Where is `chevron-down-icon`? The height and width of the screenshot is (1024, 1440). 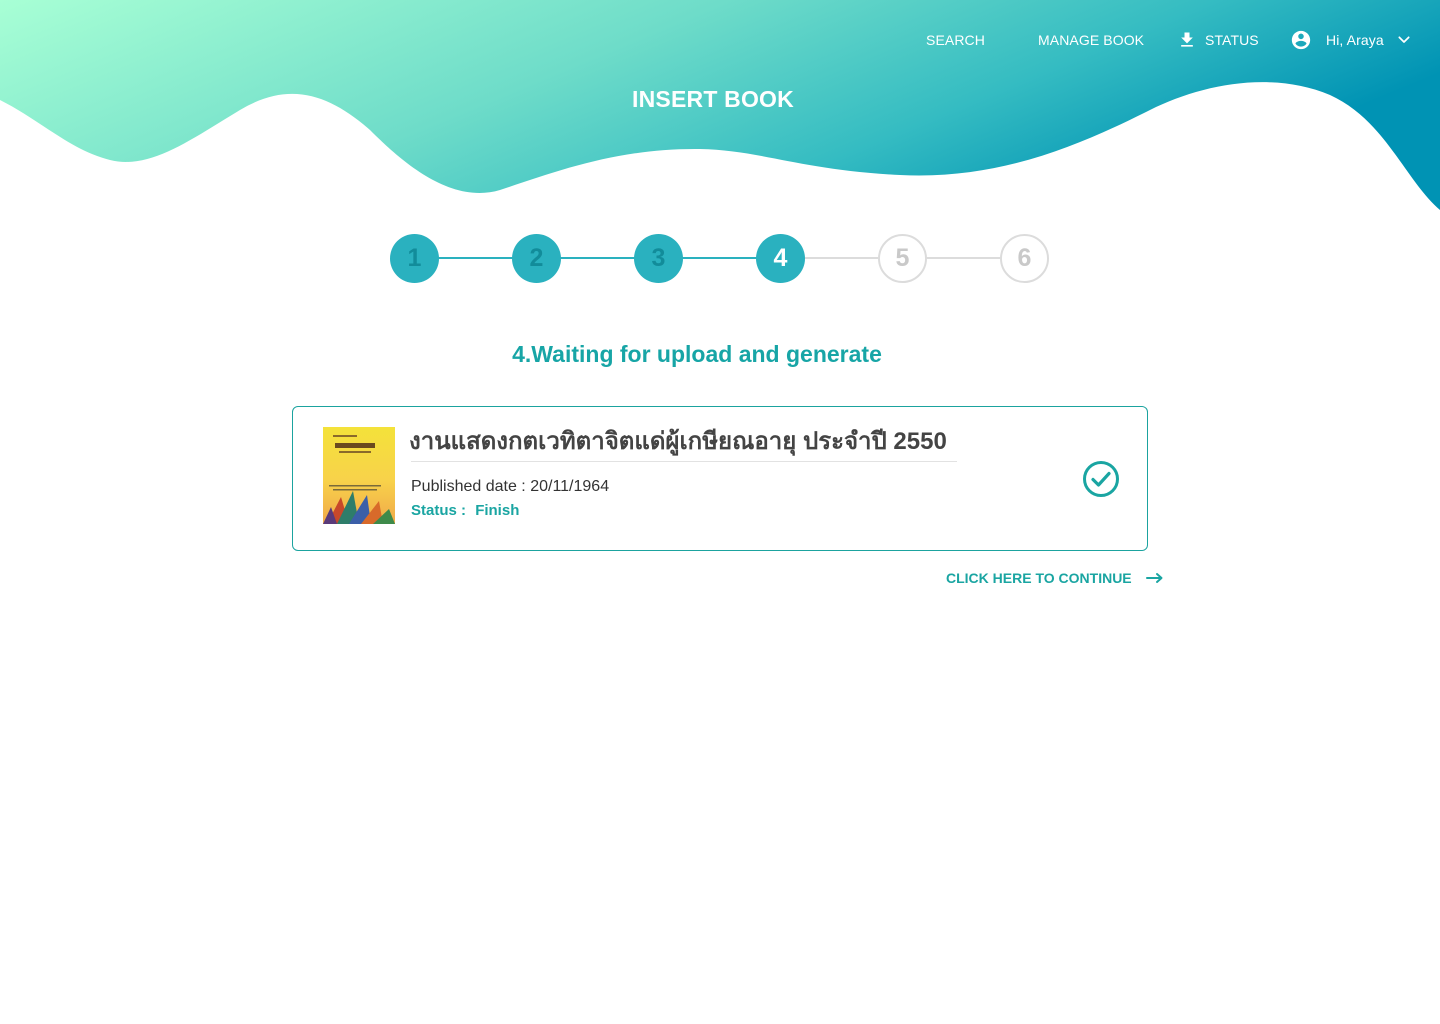
chevron-down-icon is located at coordinates (1404, 40).